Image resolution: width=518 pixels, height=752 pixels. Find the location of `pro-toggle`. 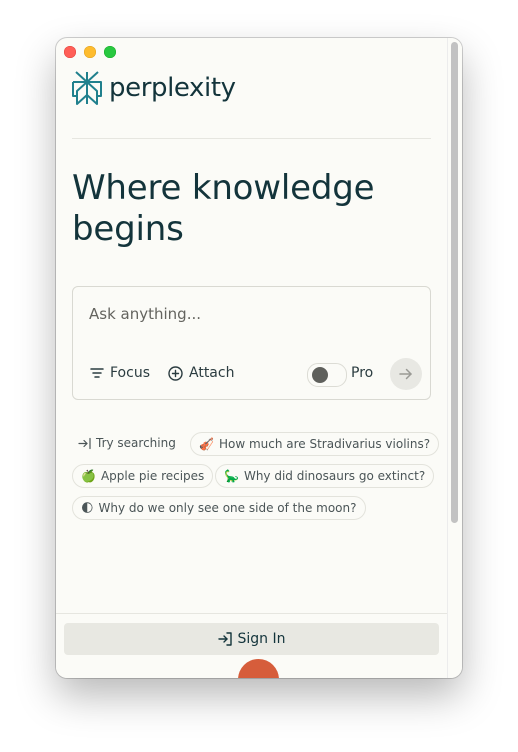

pro-toggle is located at coordinates (327, 375).